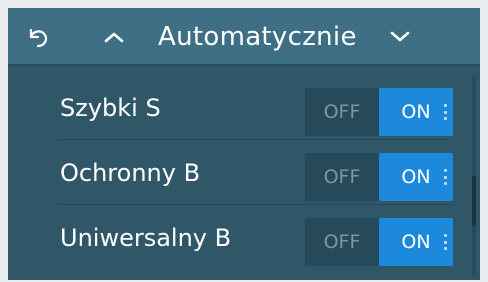 Image resolution: width=488 pixels, height=282 pixels. I want to click on program-label: Szybki S, so click(110, 108).